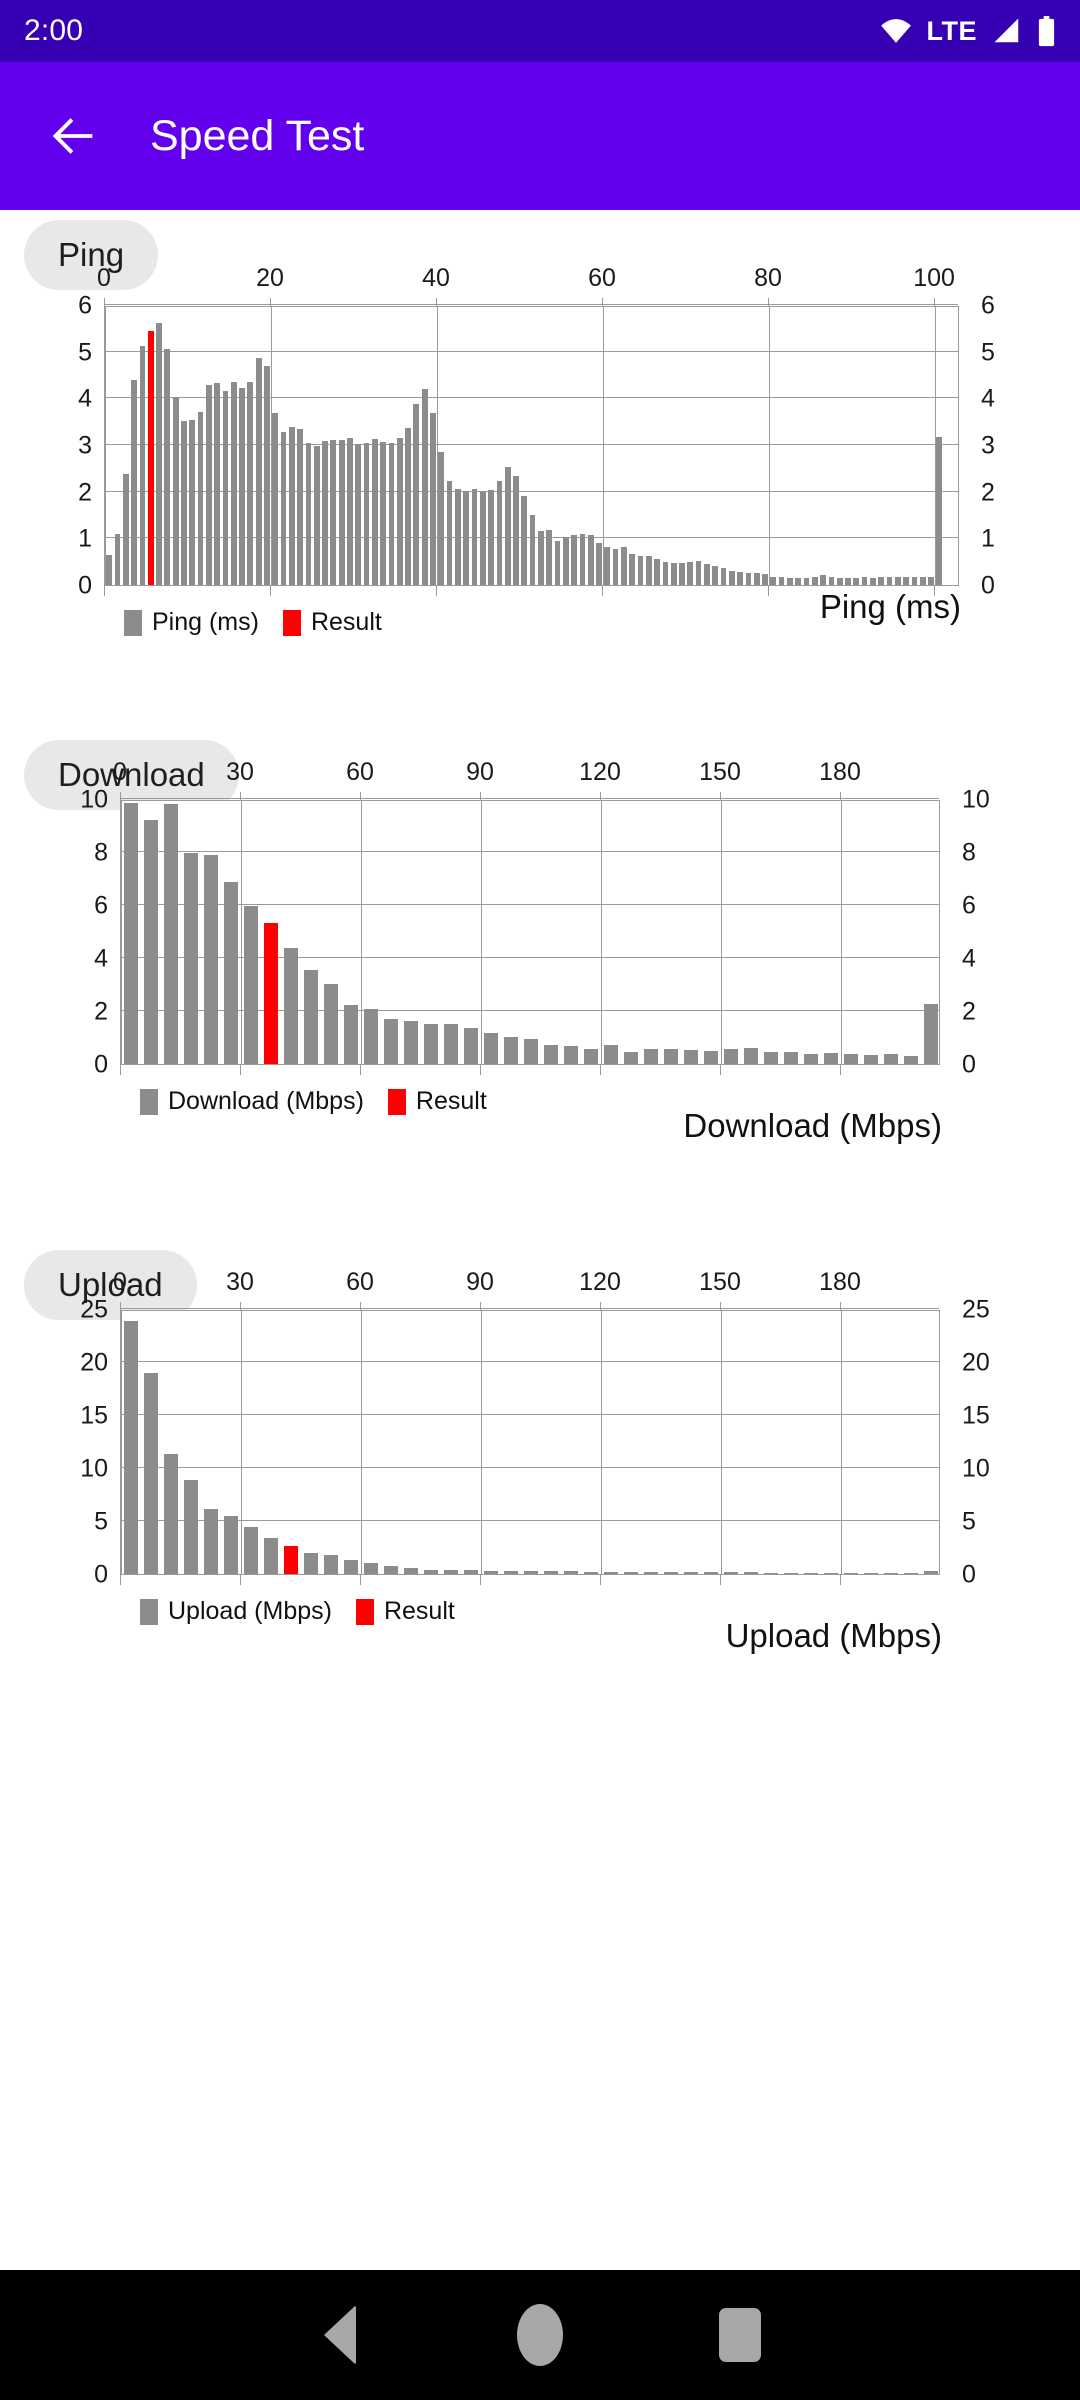 The width and height of the screenshot is (1080, 2400). I want to click on y-tick-label-right: 8, so click(969, 852).